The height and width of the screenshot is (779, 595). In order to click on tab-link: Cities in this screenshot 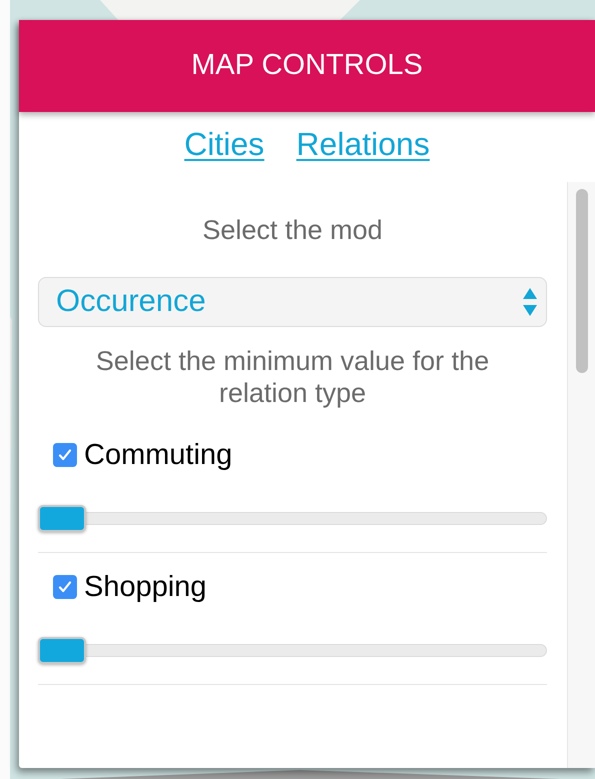, I will do `click(224, 155)`.